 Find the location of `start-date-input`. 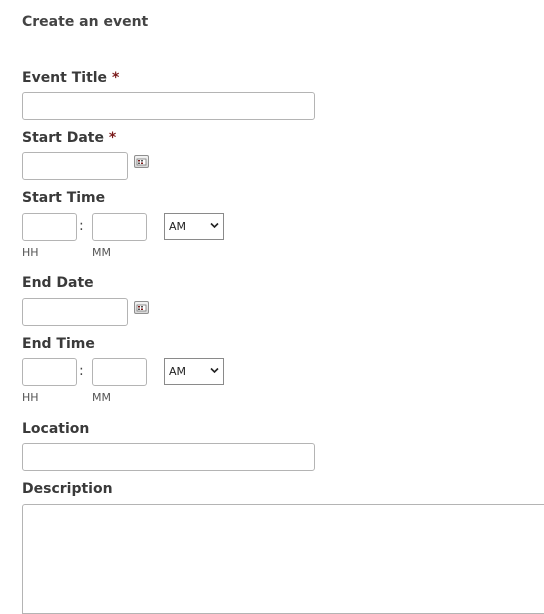

start-date-input is located at coordinates (75, 166).